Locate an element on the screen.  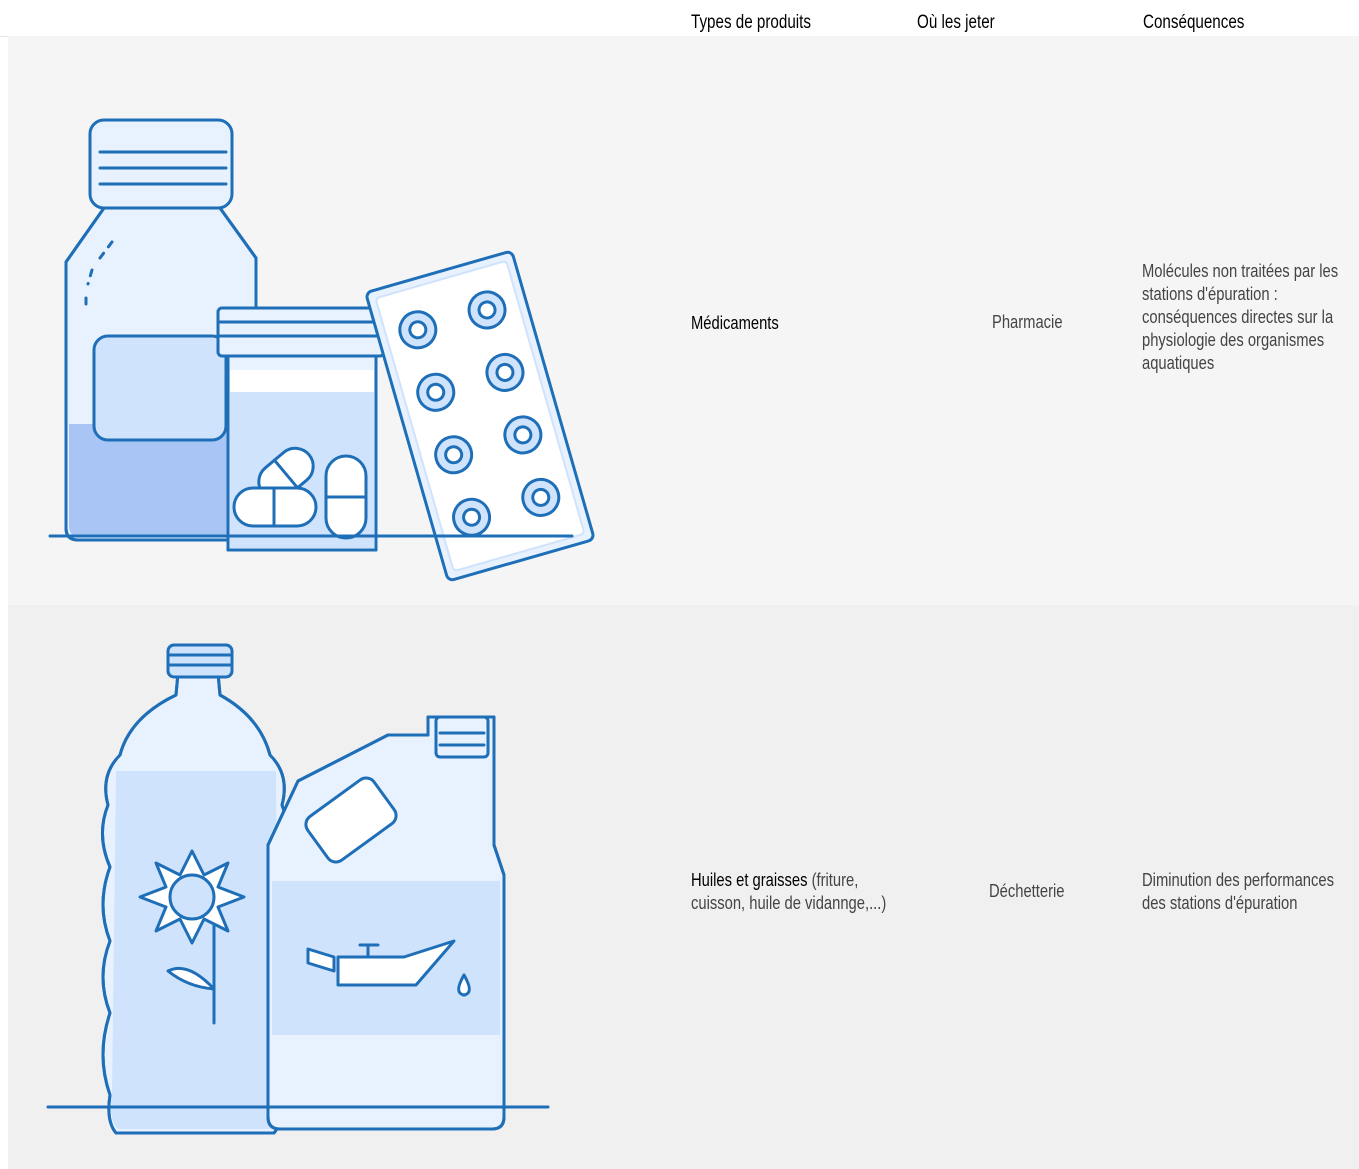
header-consequences: Conséquences is located at coordinates (1194, 22).